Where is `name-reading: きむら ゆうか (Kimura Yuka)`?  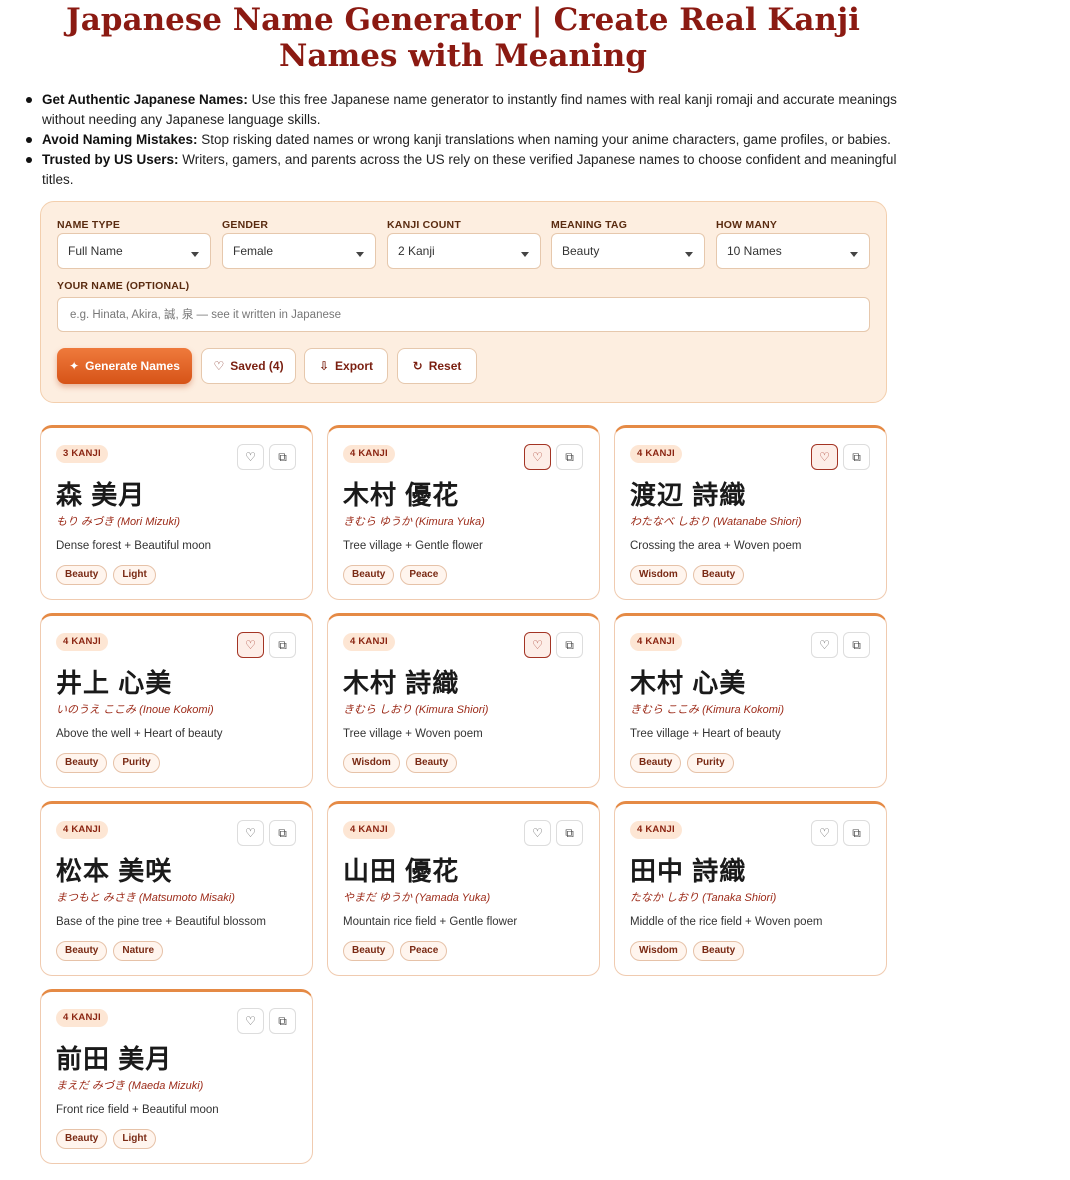
name-reading: きむら ゆうか (Kimura Yuka) is located at coordinates (414, 522).